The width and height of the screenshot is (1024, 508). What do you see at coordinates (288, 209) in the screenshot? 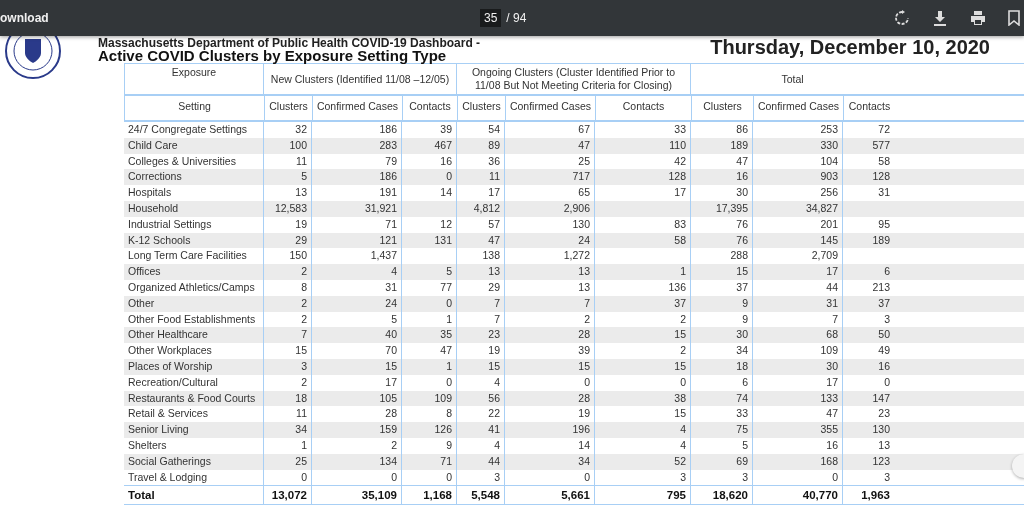
I see `table-cell: 12,583` at bounding box center [288, 209].